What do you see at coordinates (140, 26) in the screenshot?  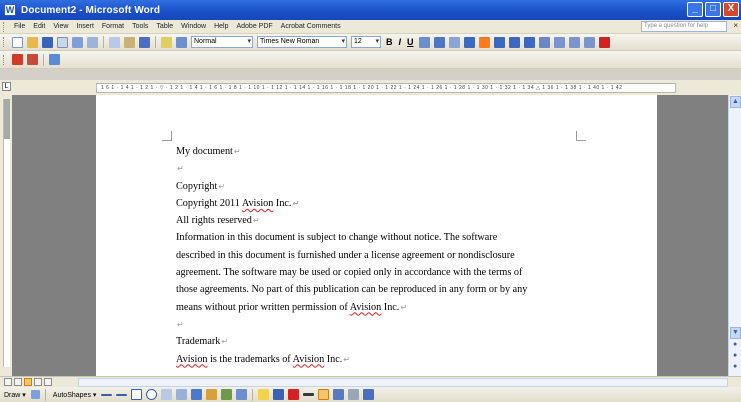 I see `menu-tools: Tools` at bounding box center [140, 26].